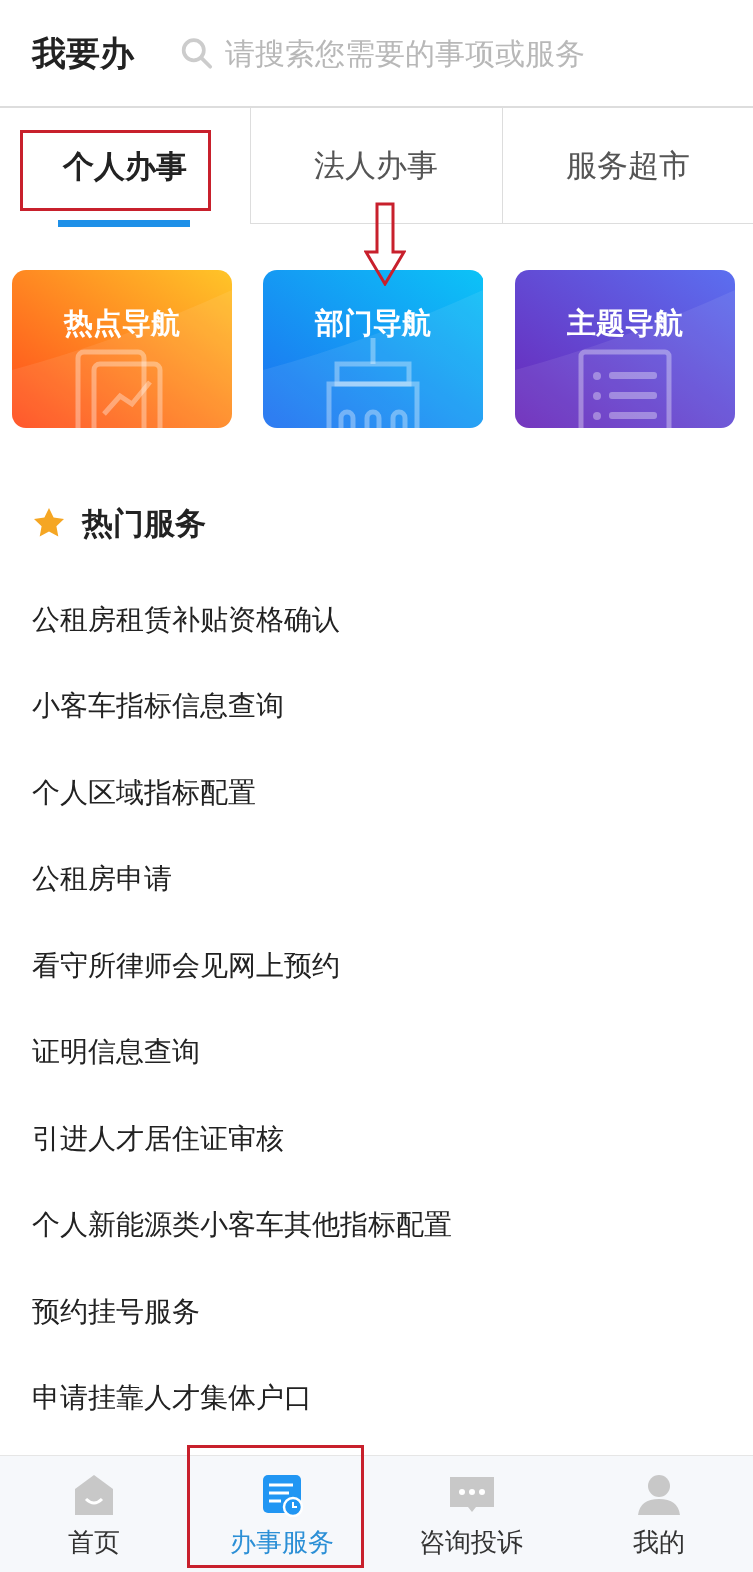 The image size is (753, 1572). I want to click on service-link: 公租房租赁补贴资格确认, so click(186, 619).